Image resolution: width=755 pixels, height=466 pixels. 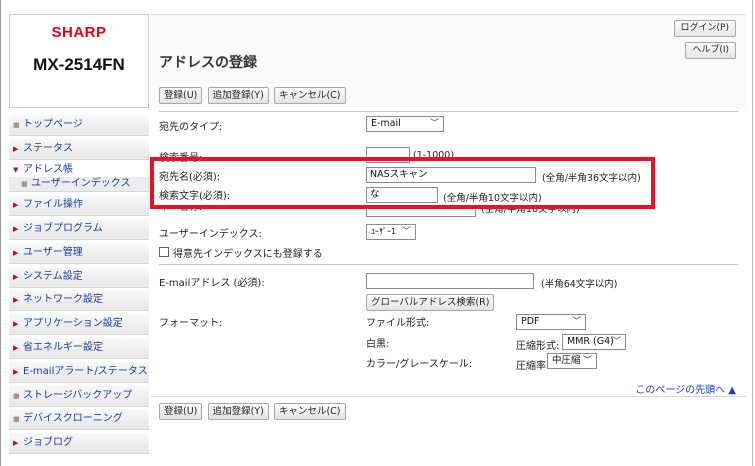 I want to click on action-bar-top: 登録(U) 追加登録(Y) キャンセル(C), so click(x=253, y=95).